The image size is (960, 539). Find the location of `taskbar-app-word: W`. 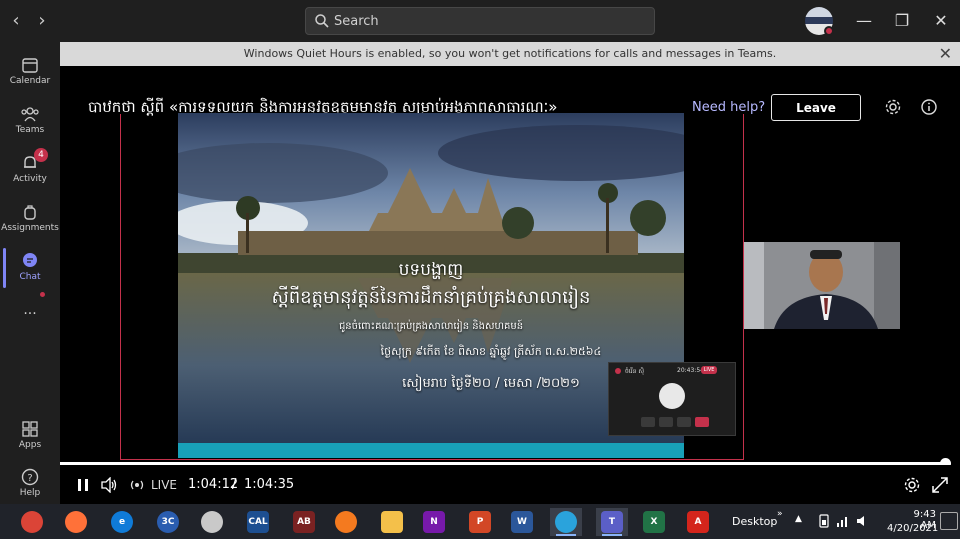

taskbar-app-word: W is located at coordinates (522, 522).